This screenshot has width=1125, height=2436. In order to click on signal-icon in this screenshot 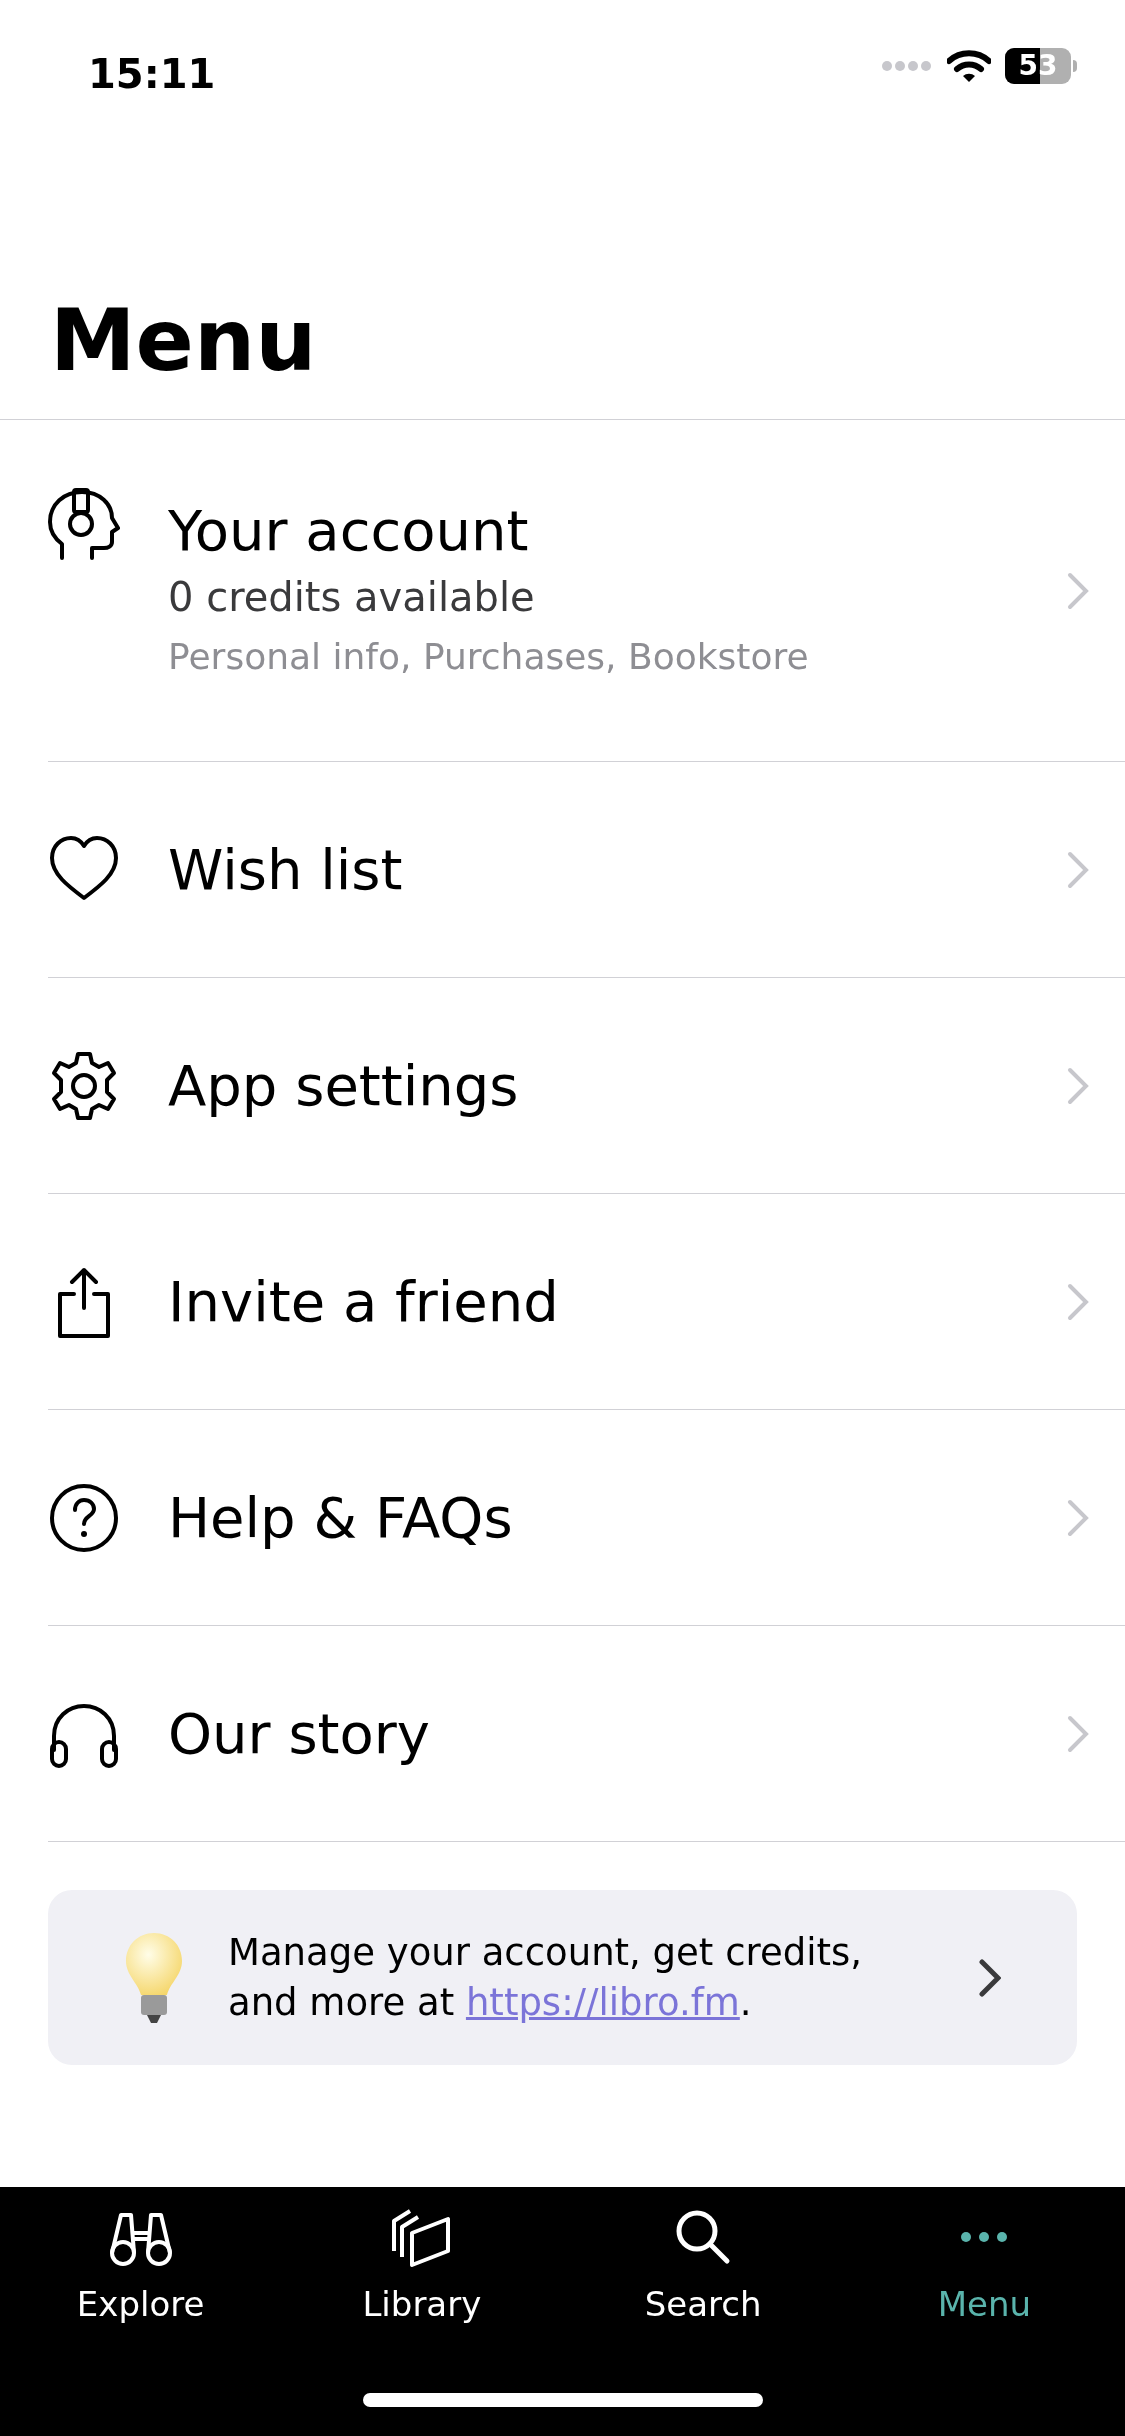, I will do `click(907, 66)`.